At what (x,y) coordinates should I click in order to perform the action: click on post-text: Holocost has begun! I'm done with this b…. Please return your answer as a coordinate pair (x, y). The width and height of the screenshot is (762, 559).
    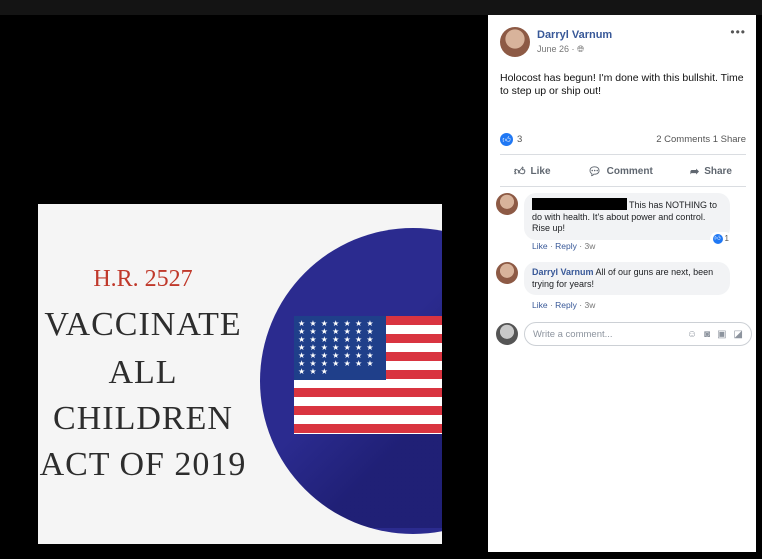
    Looking at the image, I should click on (622, 84).